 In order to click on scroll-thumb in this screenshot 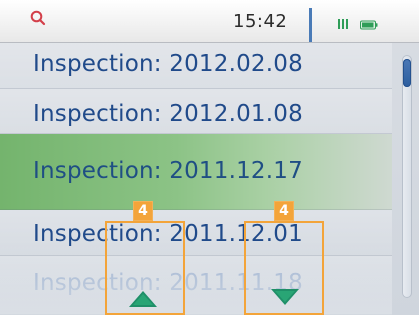, I will do `click(407, 73)`.